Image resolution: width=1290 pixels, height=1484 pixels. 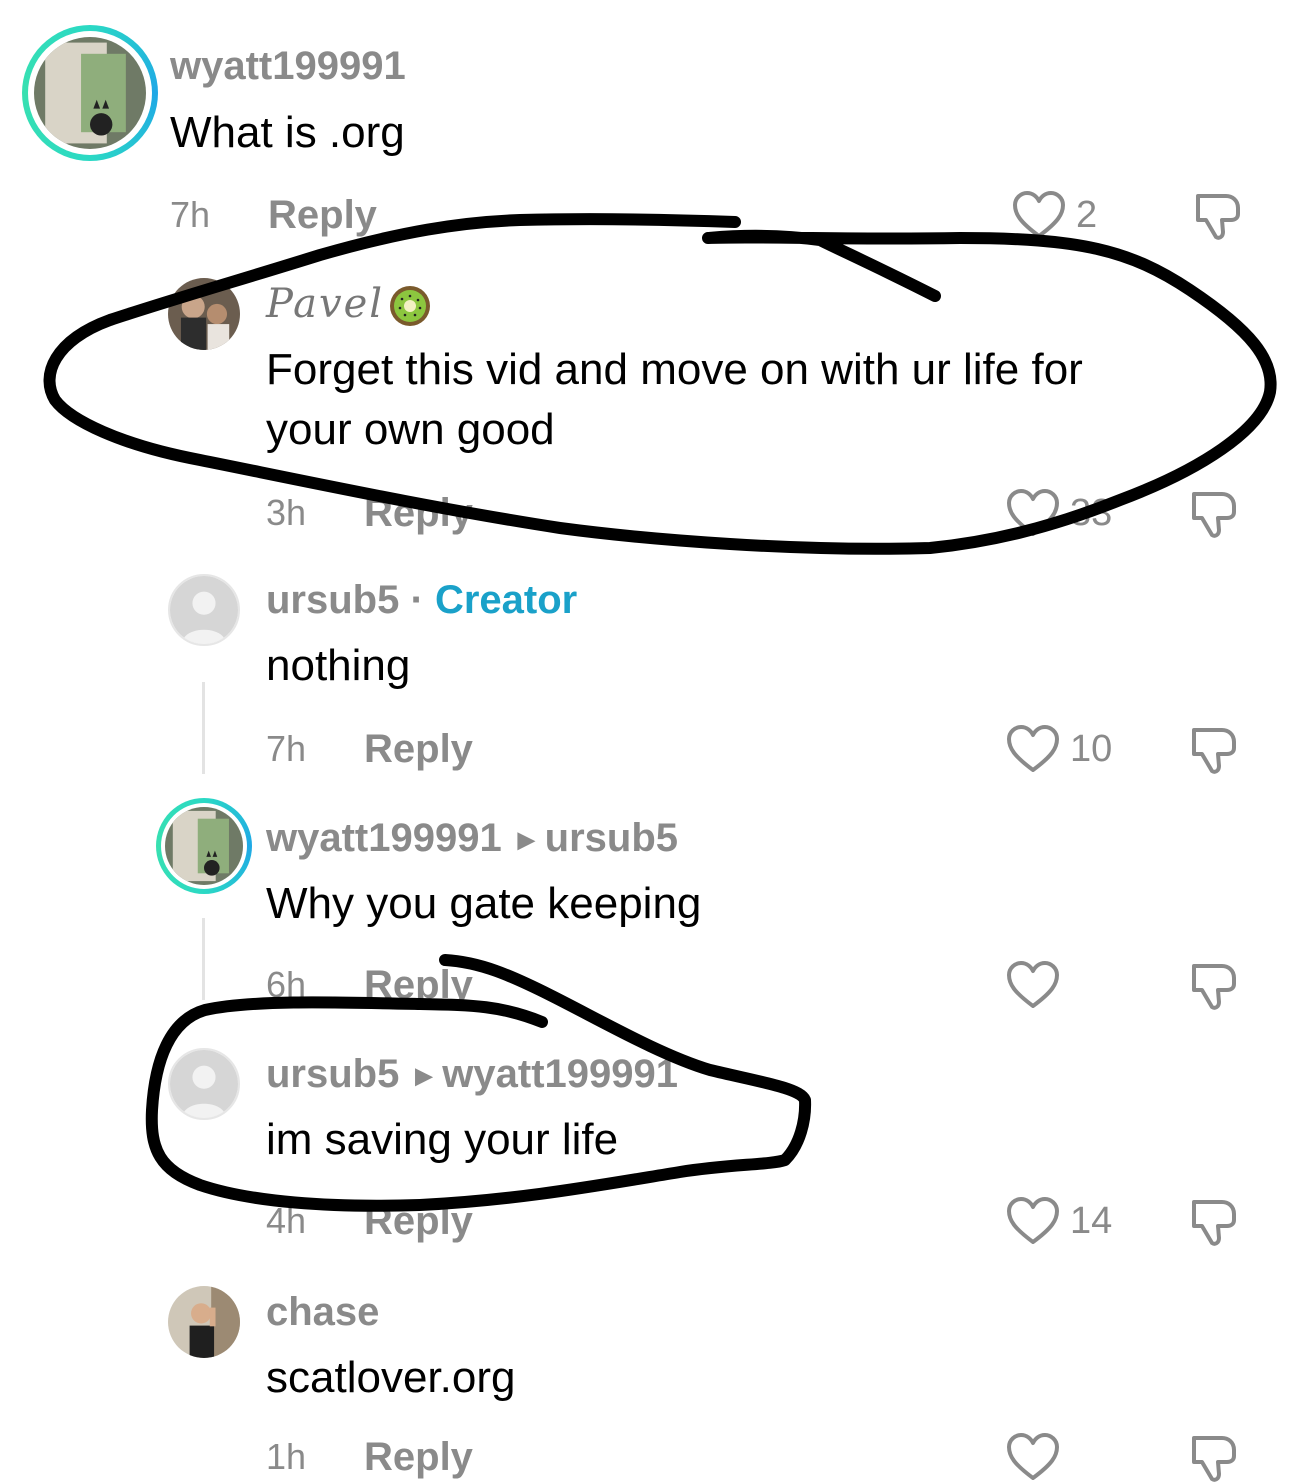 What do you see at coordinates (322, 1312) in the screenshot?
I see `comment-username: chase` at bounding box center [322, 1312].